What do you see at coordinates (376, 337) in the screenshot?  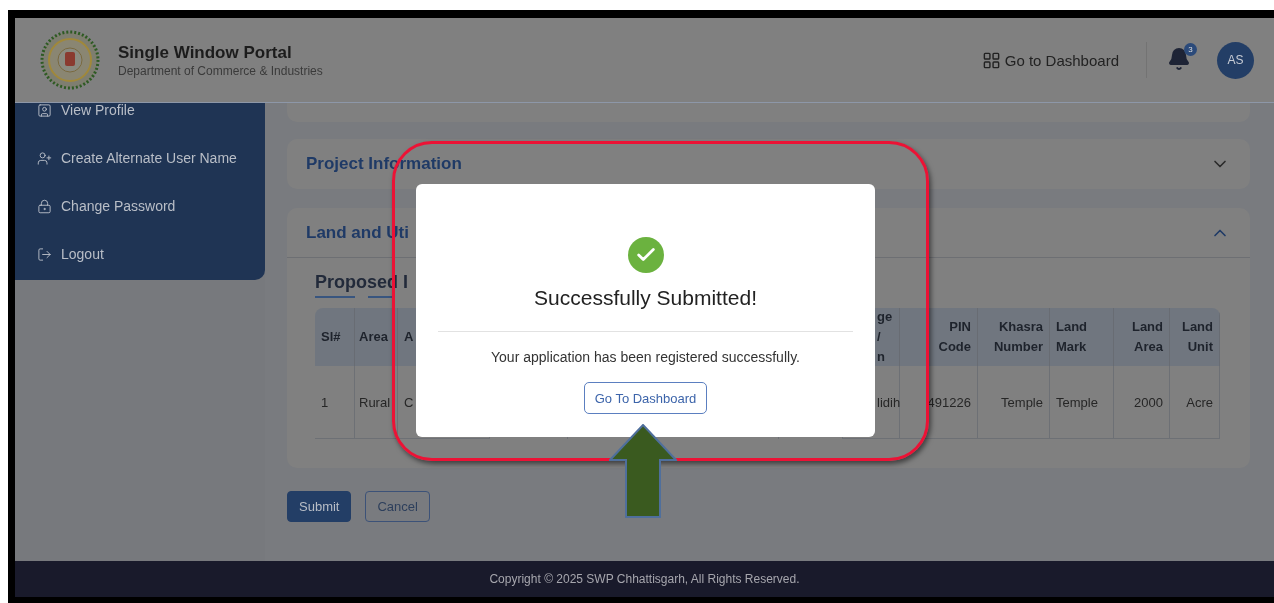 I see `column-header: Area` at bounding box center [376, 337].